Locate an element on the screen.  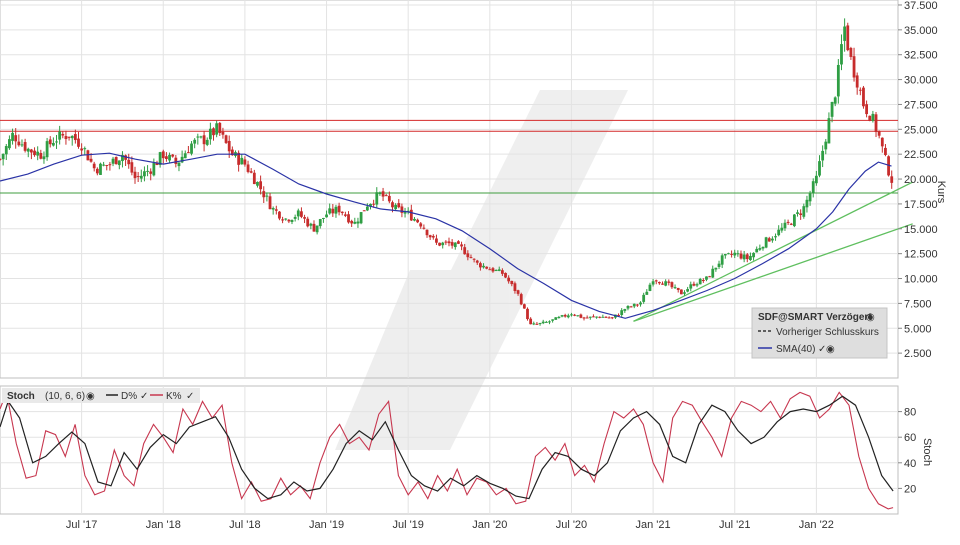
stoch-title: Stoch is located at coordinates (21, 396).